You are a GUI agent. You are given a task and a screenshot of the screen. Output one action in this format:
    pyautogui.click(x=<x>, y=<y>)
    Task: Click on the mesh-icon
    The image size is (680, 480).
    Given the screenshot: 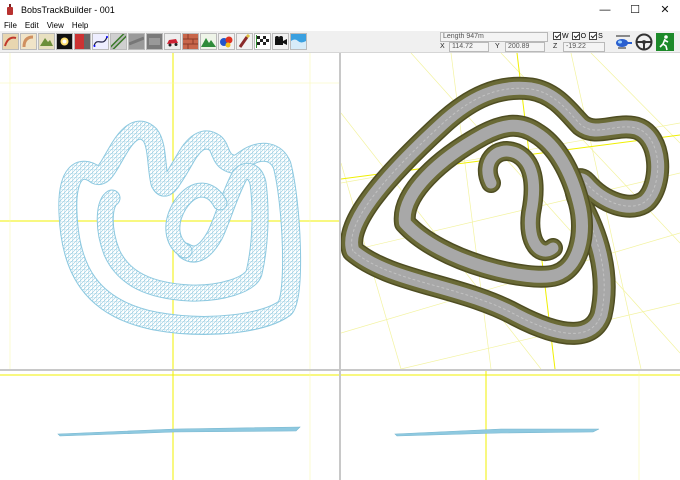 What is the action you would take?
    pyautogui.click(x=154, y=41)
    